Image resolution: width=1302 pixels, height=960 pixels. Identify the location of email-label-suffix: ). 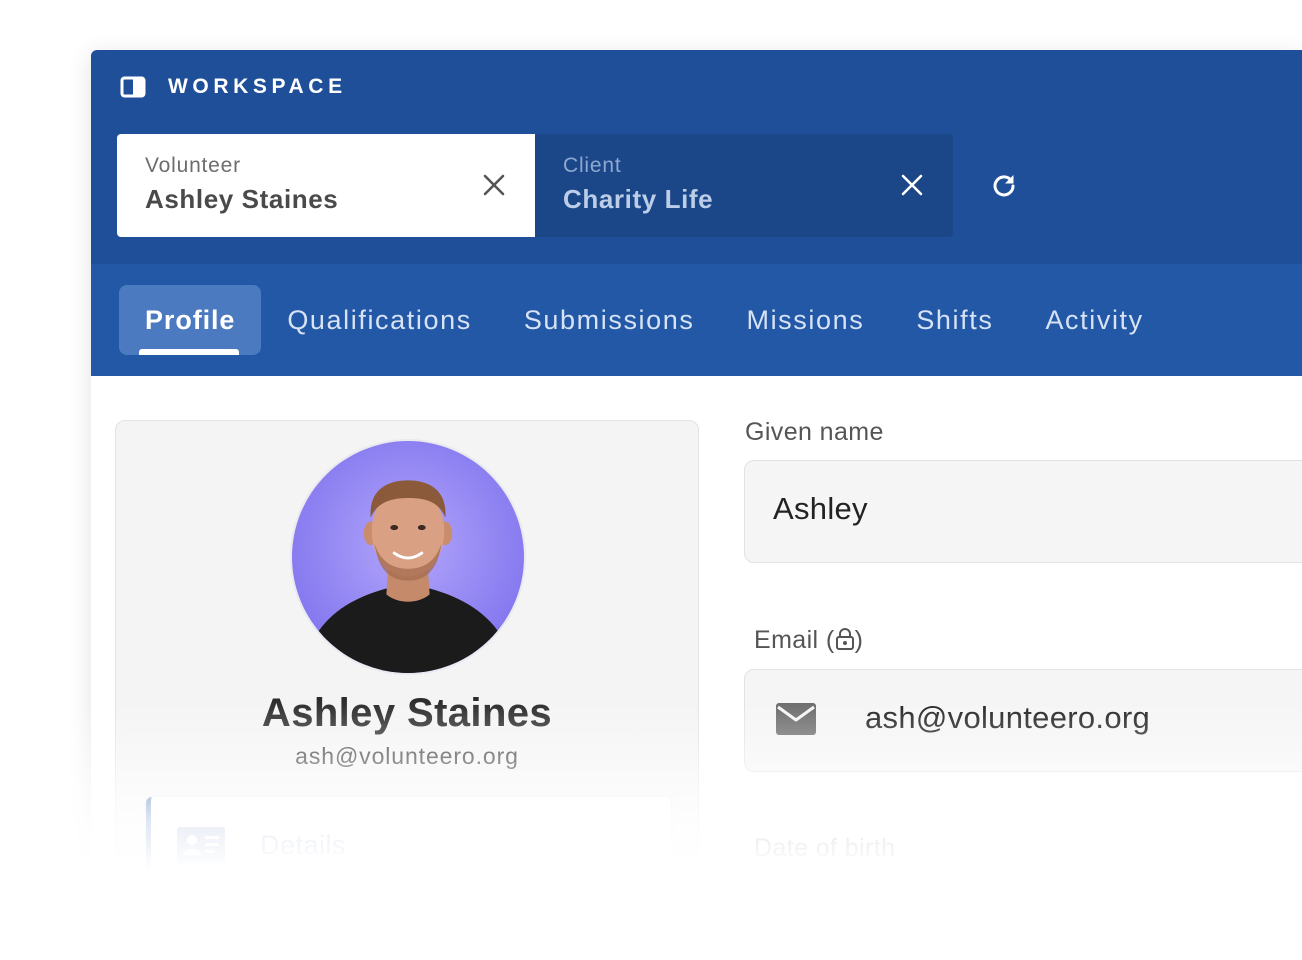
(859, 640).